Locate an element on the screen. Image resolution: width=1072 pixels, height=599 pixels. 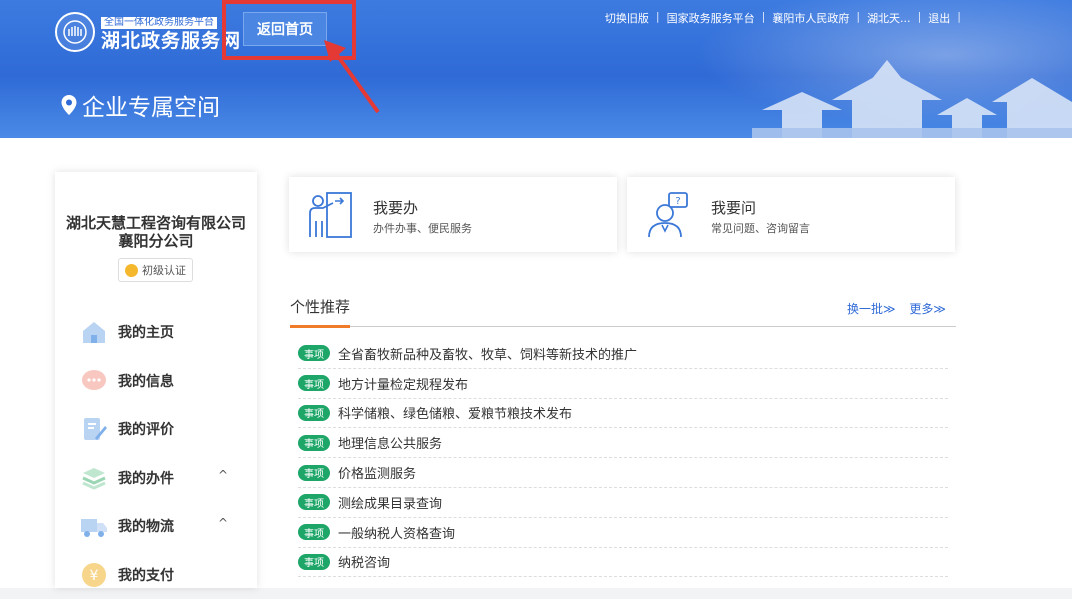
list-item-text: 测绘成果目录查询 is located at coordinates (390, 502).